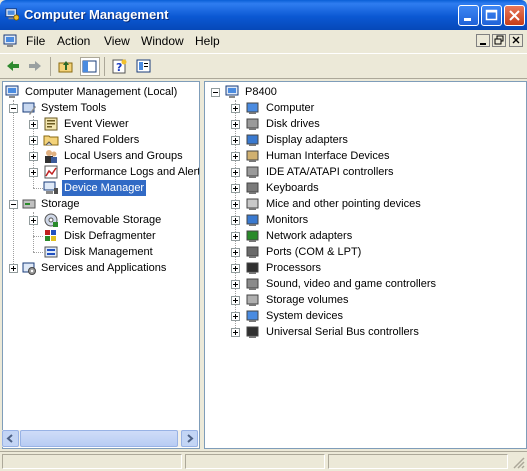  What do you see at coordinates (11, 41) in the screenshot?
I see `mmc-console-icon` at bounding box center [11, 41].